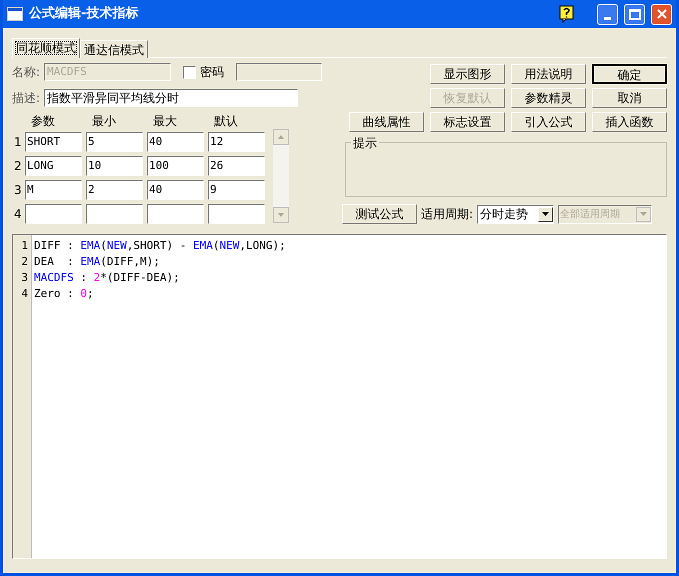  Describe the element at coordinates (236, 190) in the screenshot. I see `param-field: 9` at that location.